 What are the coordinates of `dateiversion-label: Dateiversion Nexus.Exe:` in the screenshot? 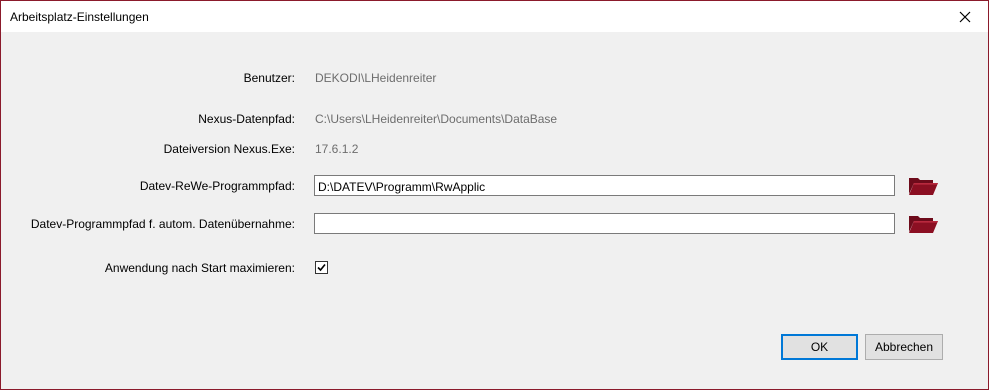 It's located at (229, 149).